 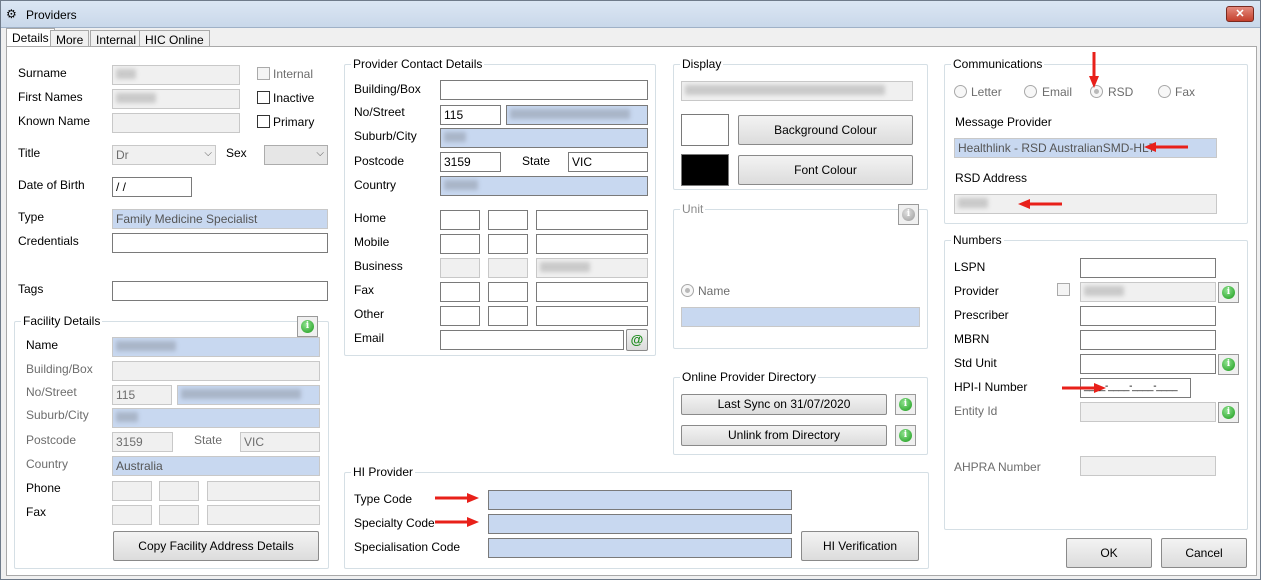 What do you see at coordinates (508, 268) in the screenshot?
I see `contact-business-prefix-field` at bounding box center [508, 268].